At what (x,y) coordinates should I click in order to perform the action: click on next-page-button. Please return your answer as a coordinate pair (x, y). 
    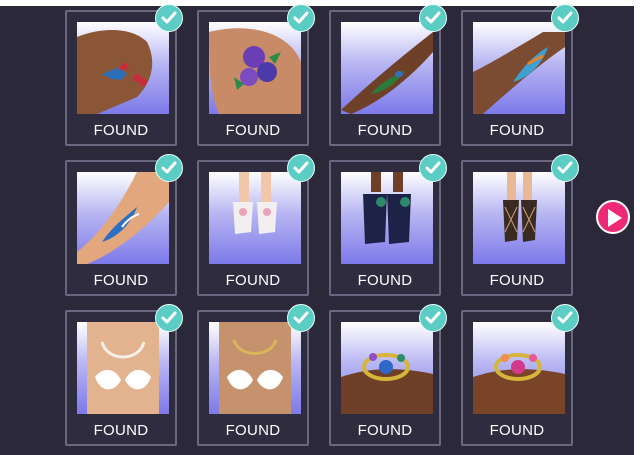
    Looking at the image, I should click on (613, 217).